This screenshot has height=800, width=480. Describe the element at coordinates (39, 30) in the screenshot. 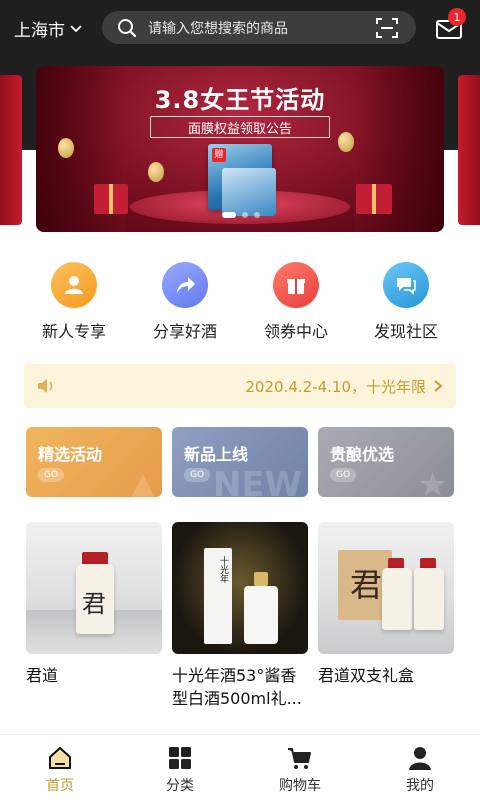

I see `city-label: 上海市` at that location.